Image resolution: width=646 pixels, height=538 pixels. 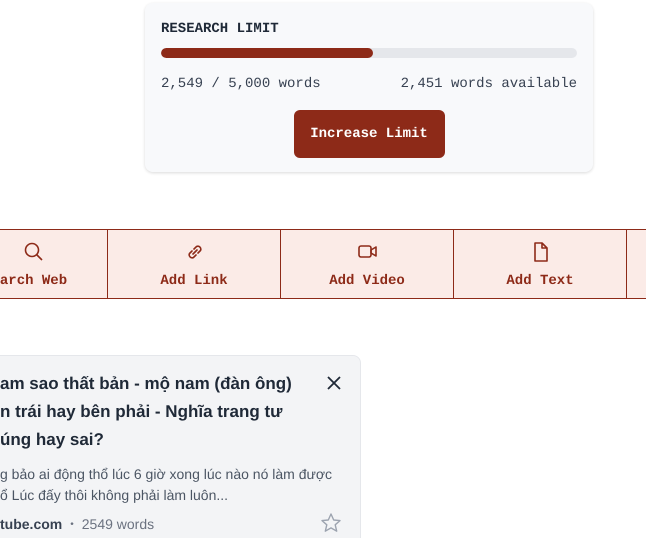 What do you see at coordinates (241, 84) in the screenshot?
I see `words-used: 2,549 / 5,000 words` at bounding box center [241, 84].